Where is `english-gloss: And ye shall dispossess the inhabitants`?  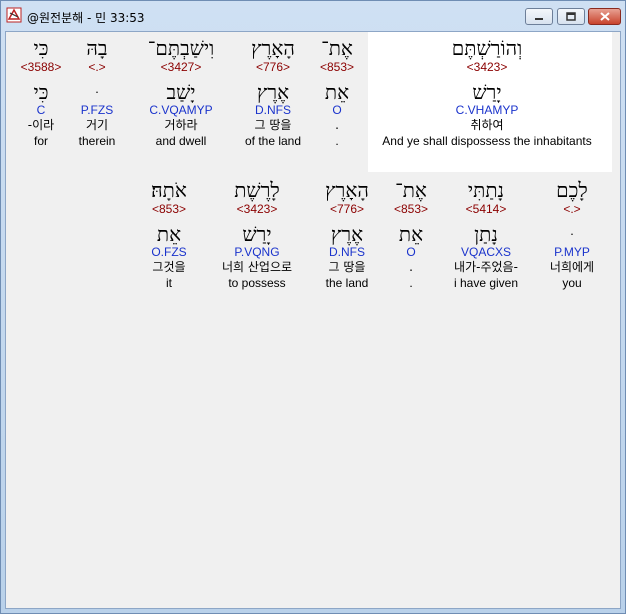
english-gloss: And ye shall dispossess the inhabitants is located at coordinates (487, 141).